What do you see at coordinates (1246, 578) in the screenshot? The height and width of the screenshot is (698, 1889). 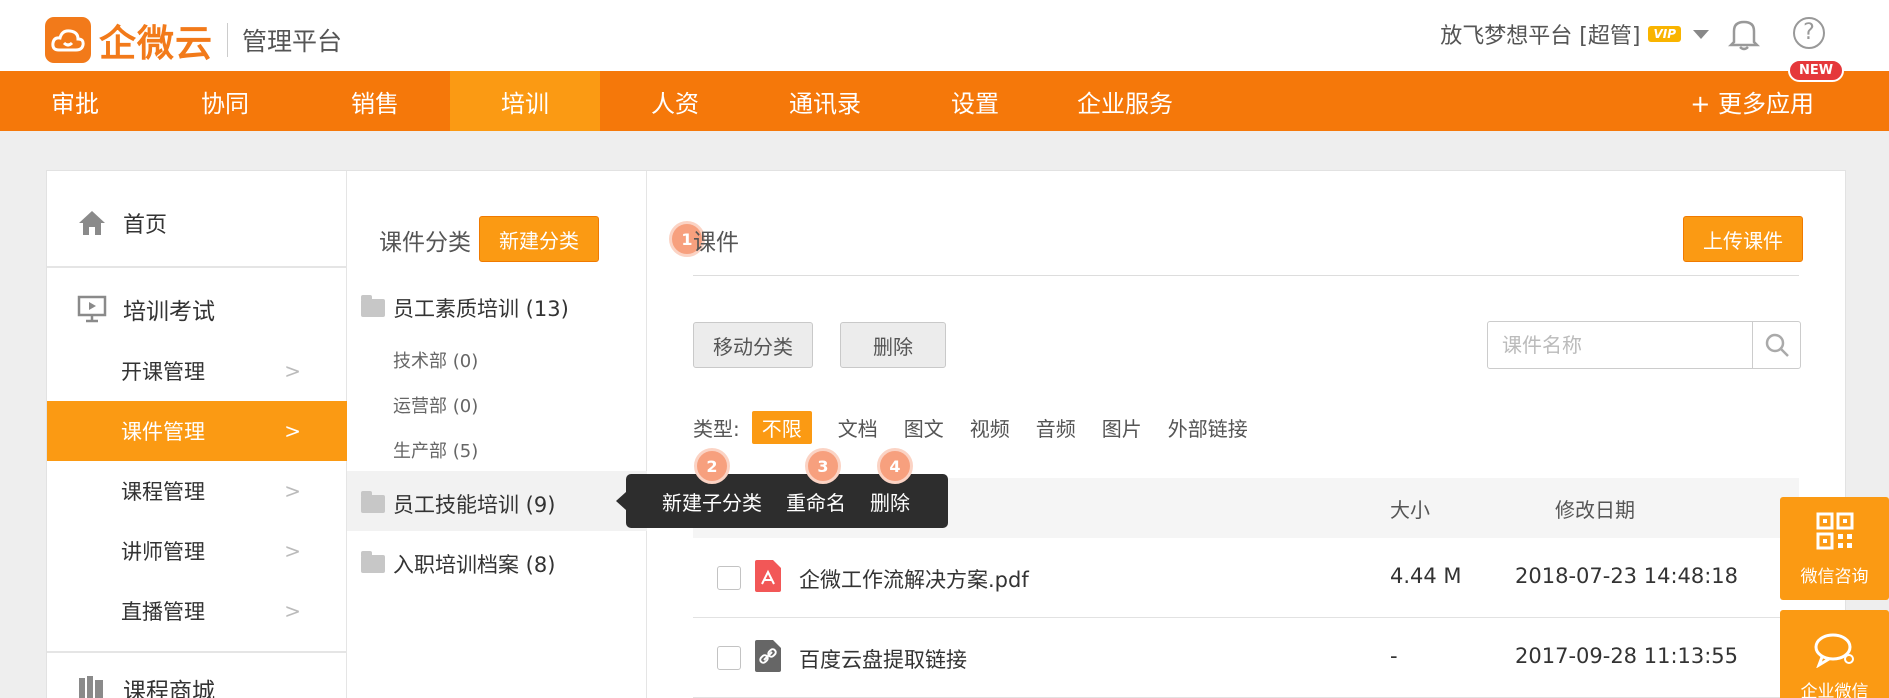 I see `table-row: 企微工作流解决方案.pdf 4.44 M 2018-07-23 14:48:18` at bounding box center [1246, 578].